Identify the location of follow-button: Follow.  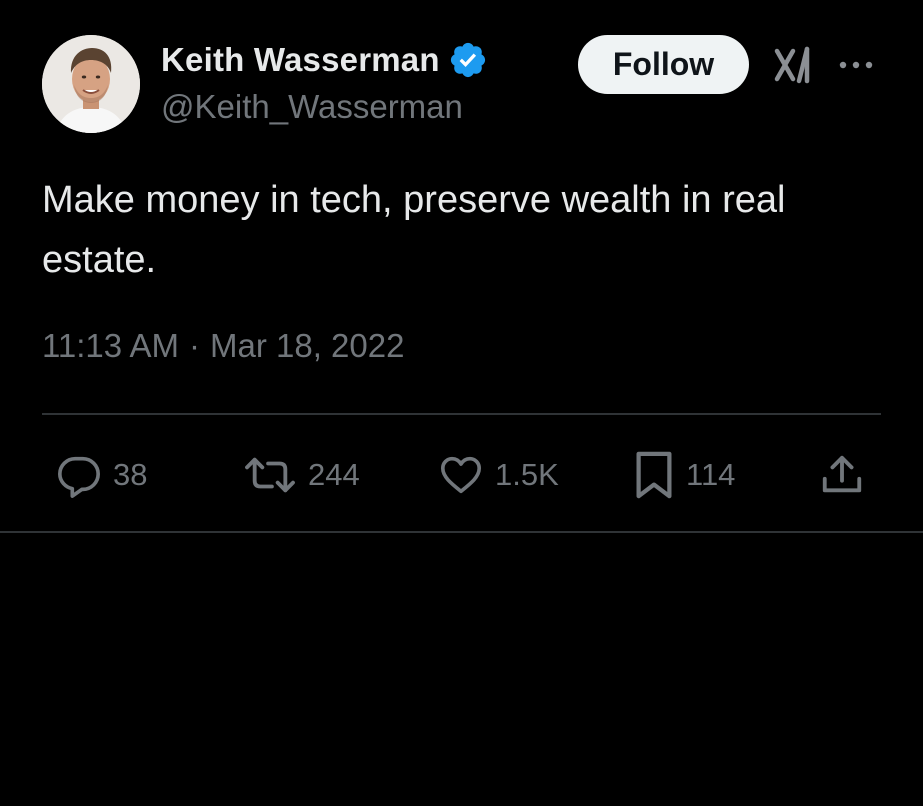
(663, 64).